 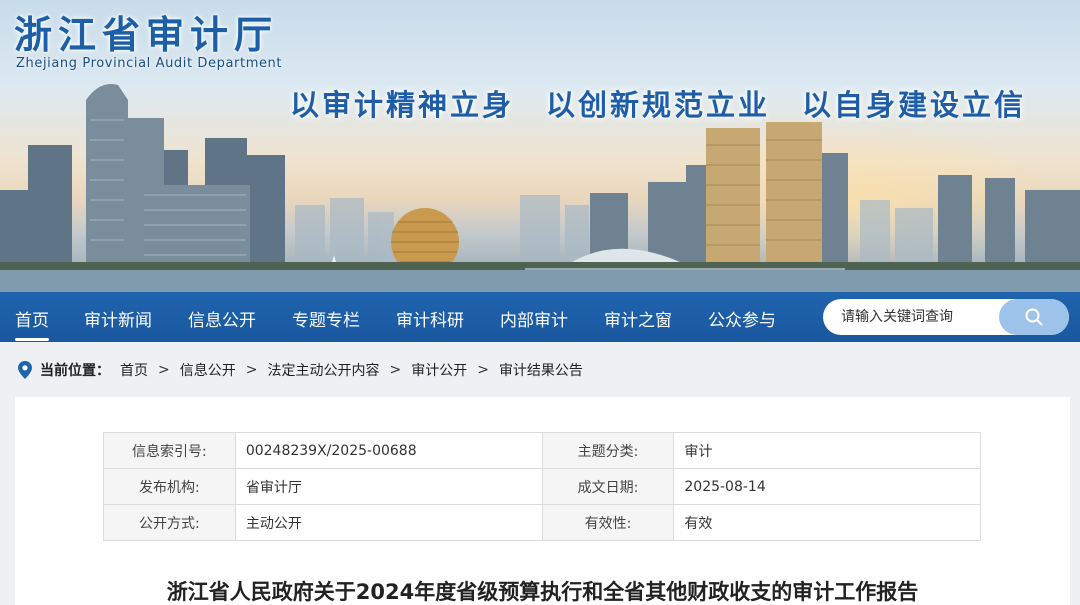 I want to click on search-button, so click(x=1034, y=317).